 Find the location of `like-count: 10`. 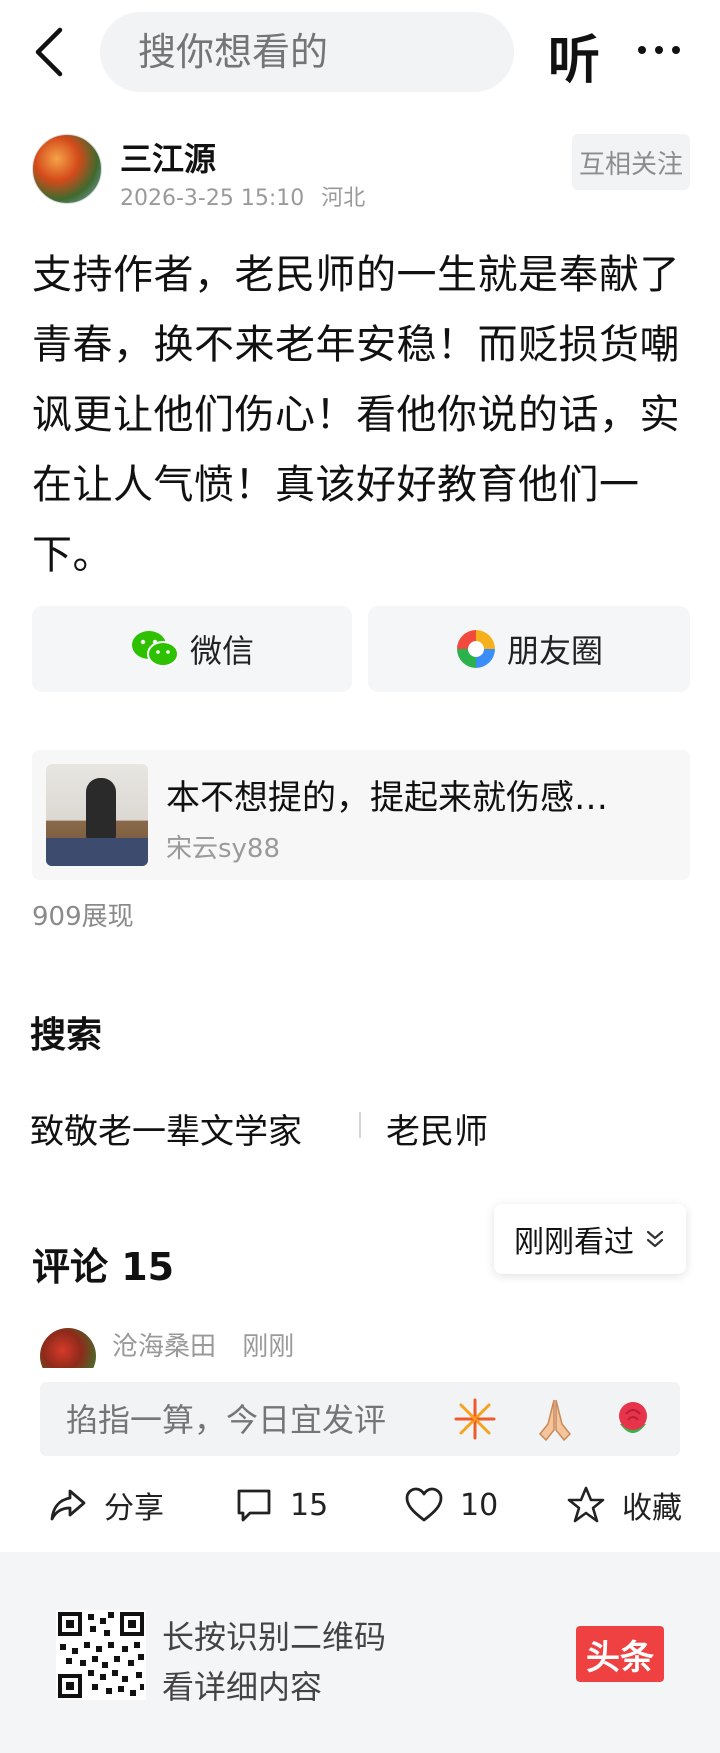

like-count: 10 is located at coordinates (479, 1505).